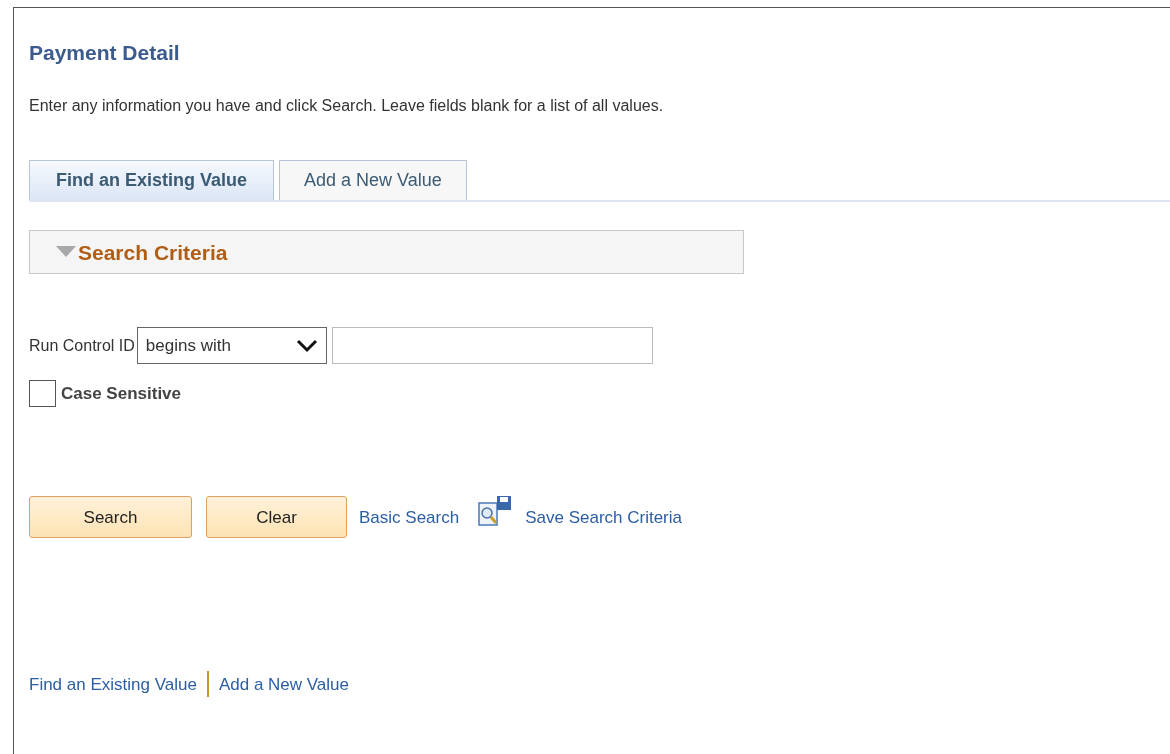 The height and width of the screenshot is (754, 1170). I want to click on footer-link: Find an Existing Value, so click(113, 684).